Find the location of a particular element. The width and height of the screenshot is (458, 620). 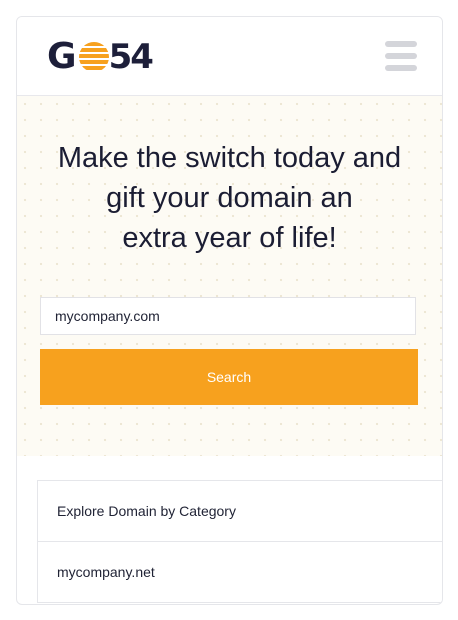

list-item-domain-suggestion: mycompany.net is located at coordinates (240, 572).